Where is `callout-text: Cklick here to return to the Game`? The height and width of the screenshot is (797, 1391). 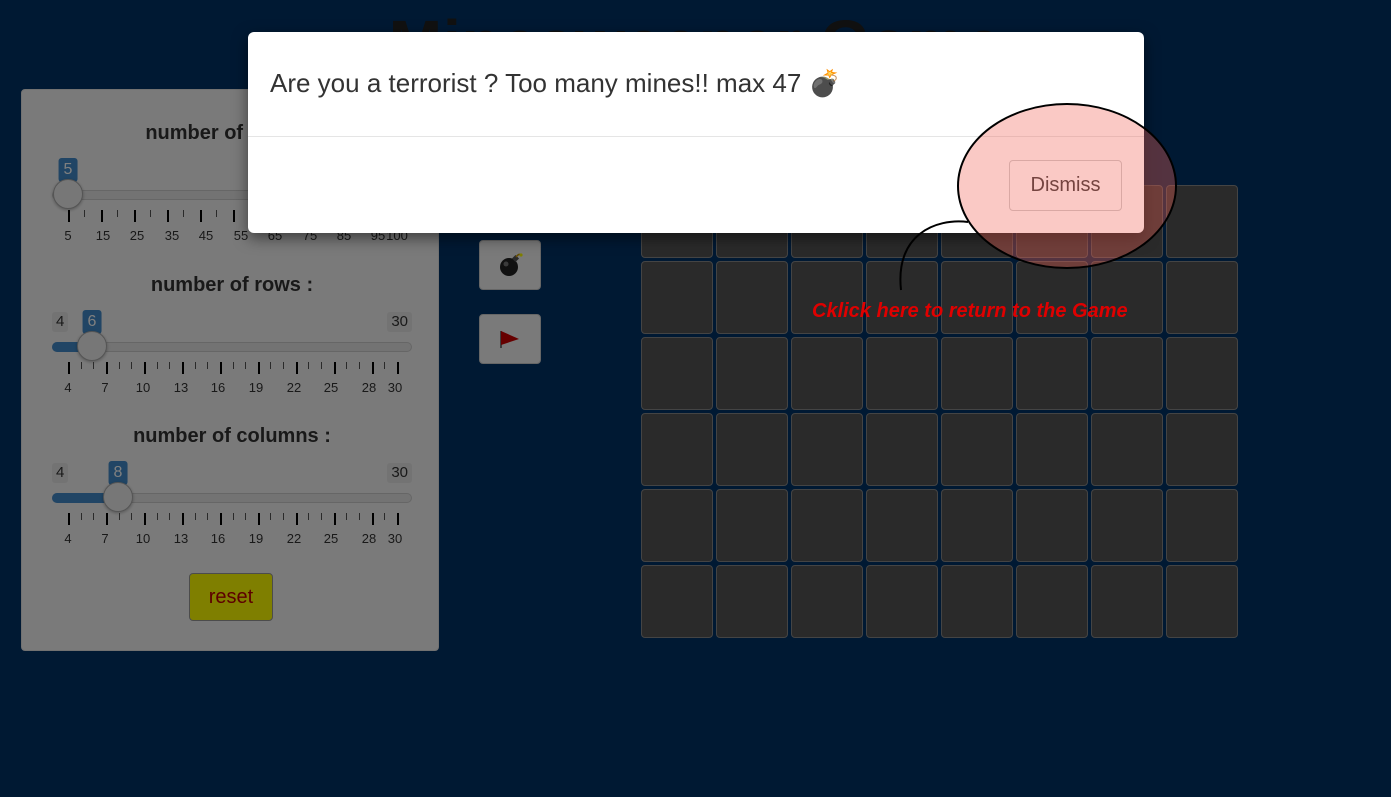 callout-text: Cklick here to return to the Game is located at coordinates (970, 311).